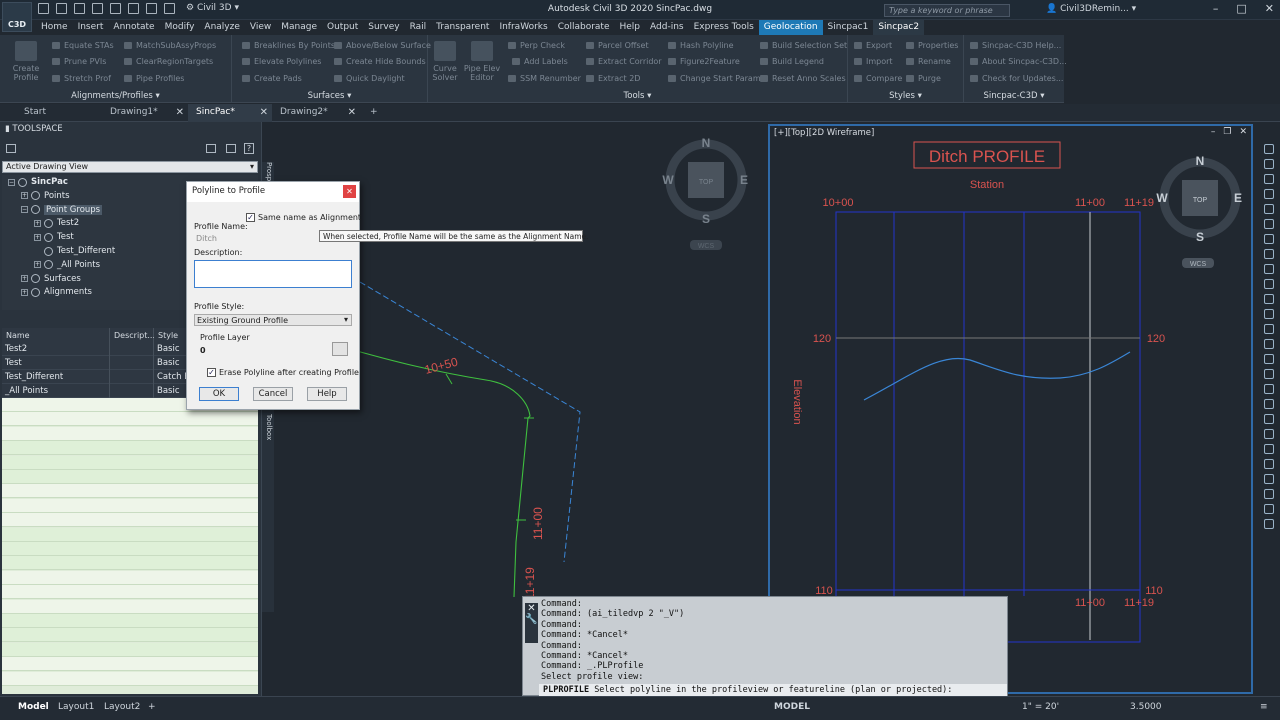 This screenshot has width=1280, height=720. I want to click on minimize-button: –, so click(1216, 8).